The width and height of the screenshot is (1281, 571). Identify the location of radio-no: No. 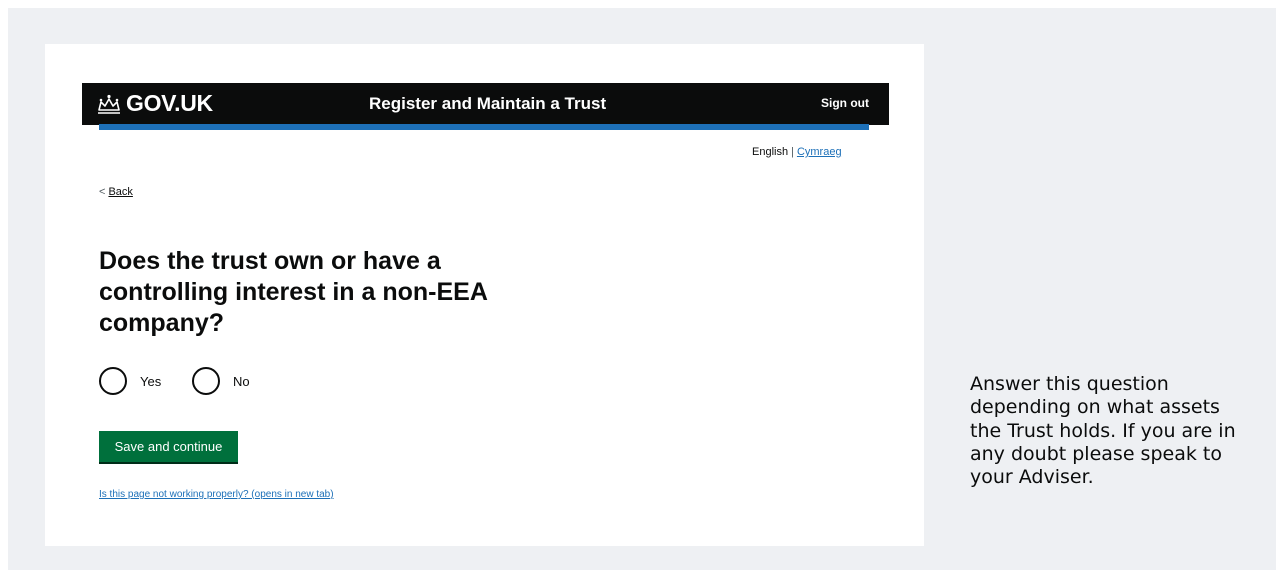
(221, 381).